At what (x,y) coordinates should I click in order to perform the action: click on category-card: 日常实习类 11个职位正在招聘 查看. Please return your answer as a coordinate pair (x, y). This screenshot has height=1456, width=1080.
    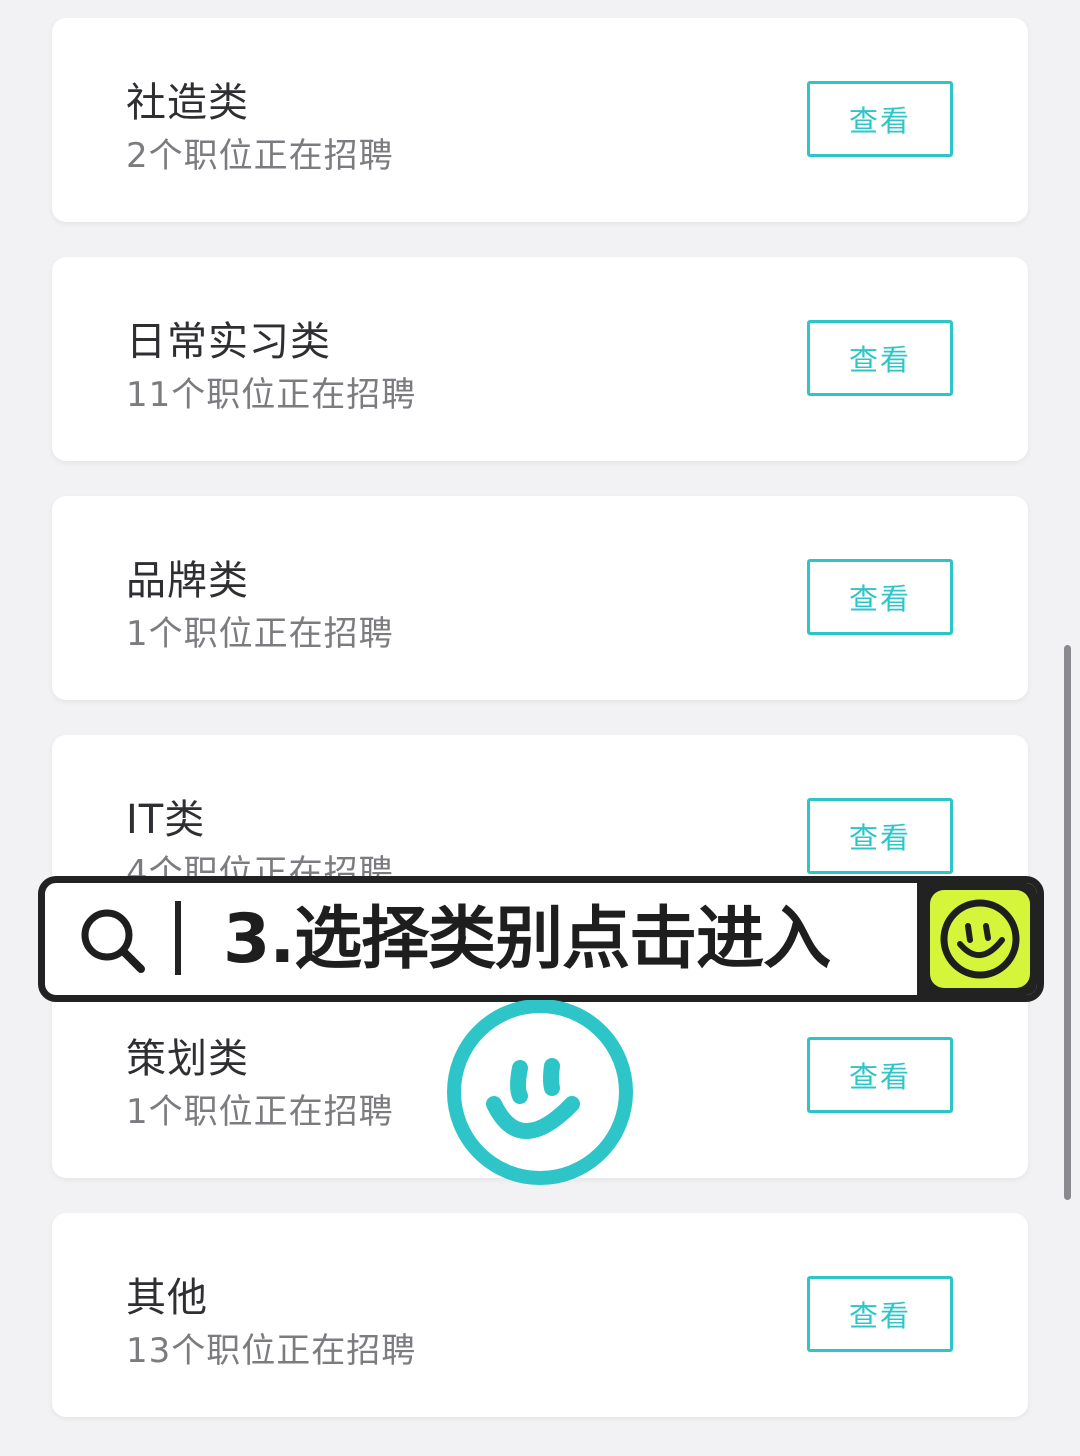
    Looking at the image, I should click on (540, 359).